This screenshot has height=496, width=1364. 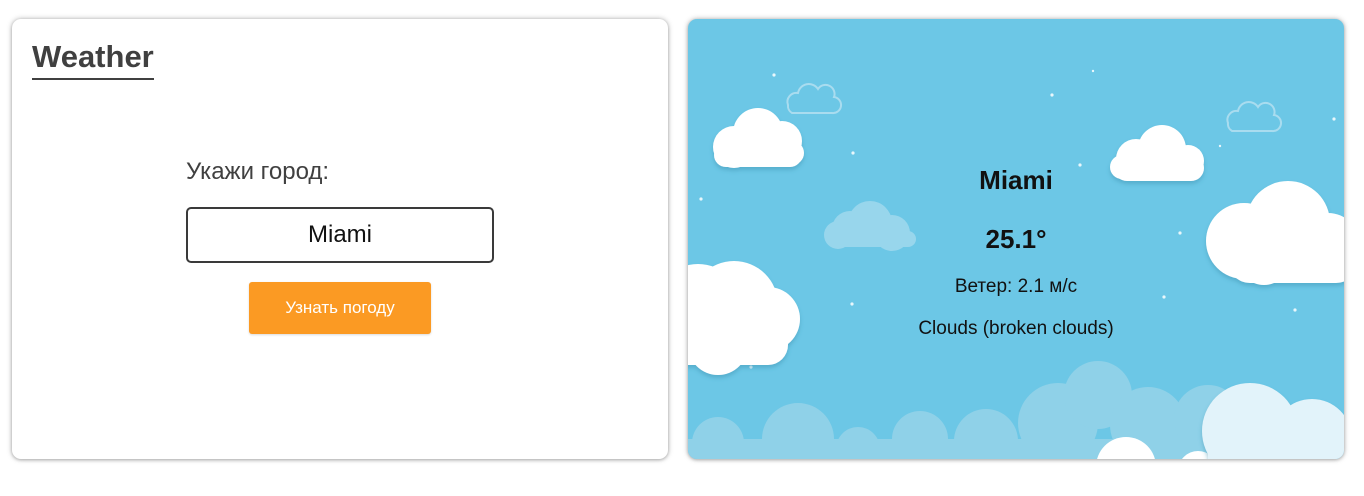 What do you see at coordinates (340, 308) in the screenshot?
I see `get-weather-button: Узнать погоду` at bounding box center [340, 308].